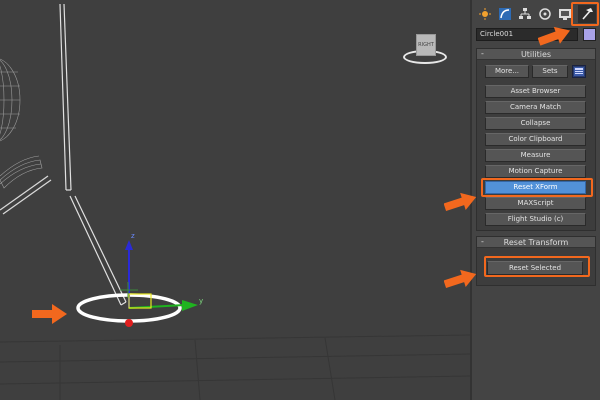 This screenshot has height=400, width=600. I want to click on tab-utilities, so click(587, 14).